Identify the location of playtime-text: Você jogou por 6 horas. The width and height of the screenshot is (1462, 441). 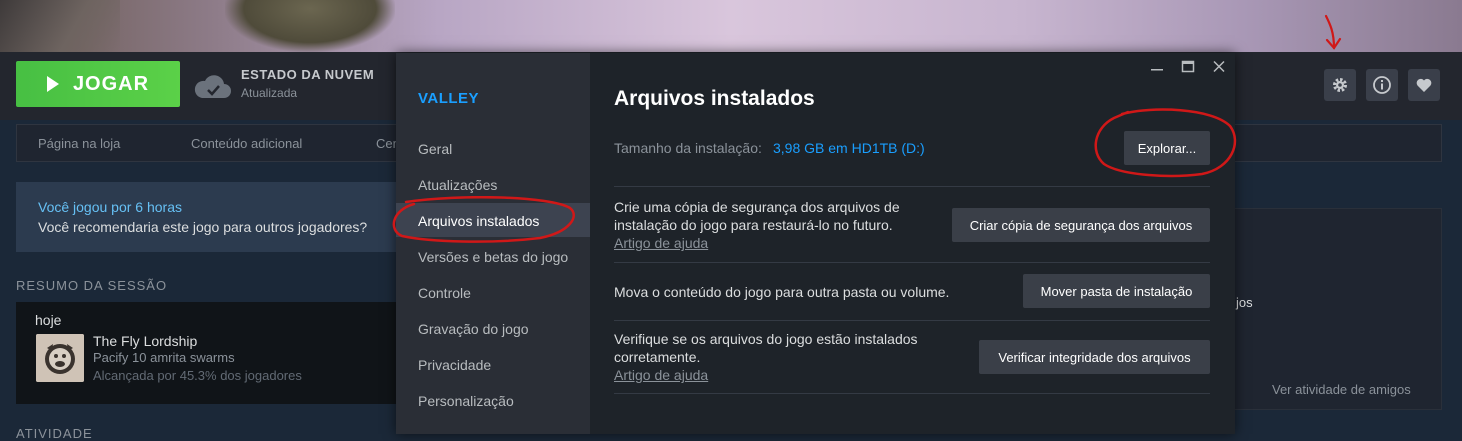
(110, 207).